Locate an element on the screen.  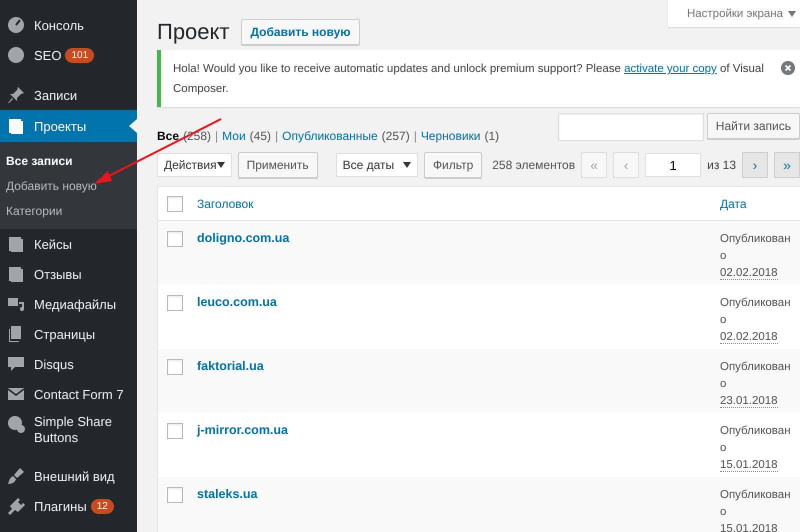
column-header: Дата is located at coordinates (760, 203).